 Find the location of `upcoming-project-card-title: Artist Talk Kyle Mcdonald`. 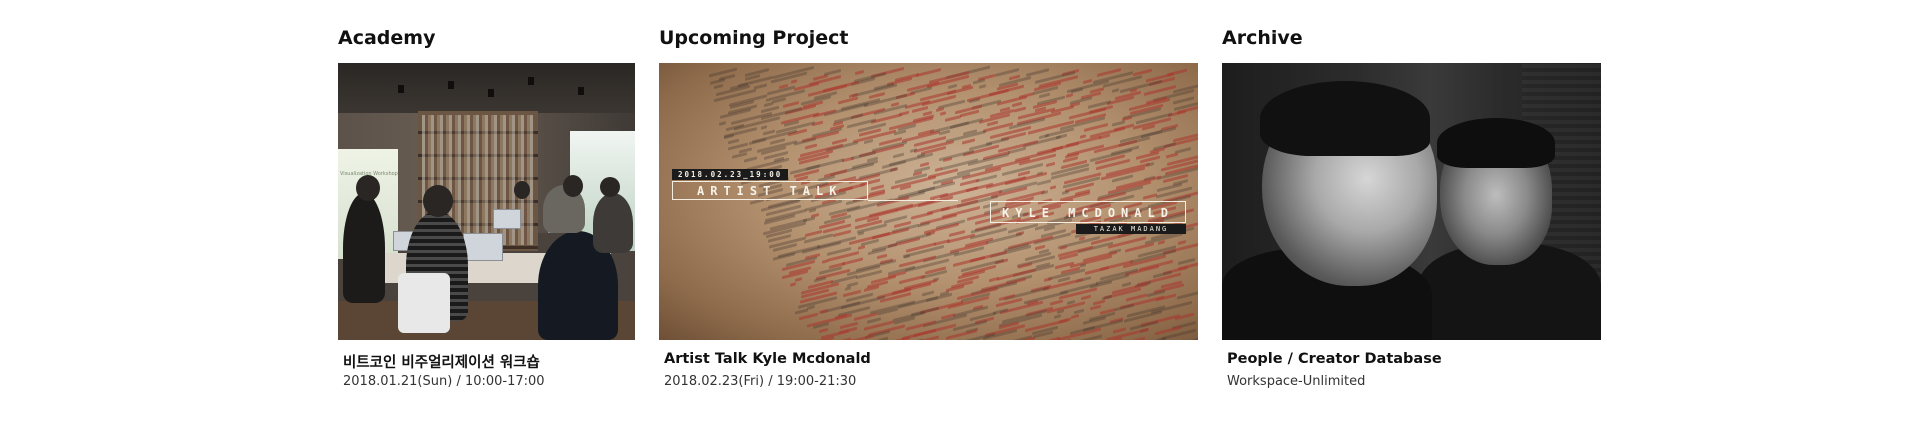

upcoming-project-card-title: Artist Talk Kyle Mcdonald is located at coordinates (767, 359).